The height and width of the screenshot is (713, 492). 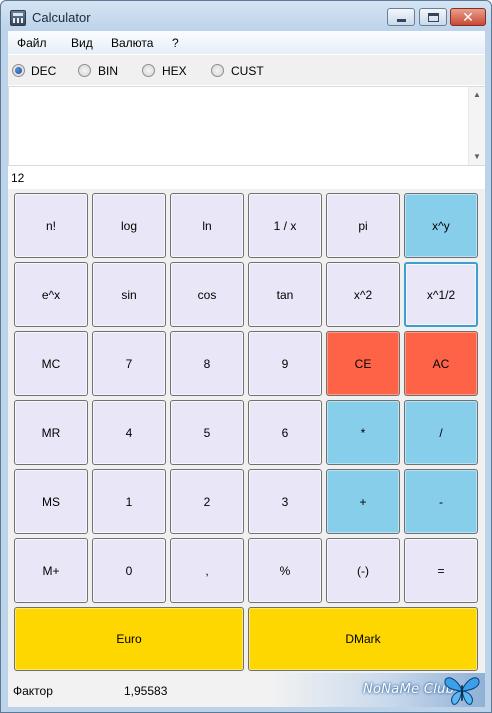 I want to click on tan-button: tan, so click(x=285, y=294).